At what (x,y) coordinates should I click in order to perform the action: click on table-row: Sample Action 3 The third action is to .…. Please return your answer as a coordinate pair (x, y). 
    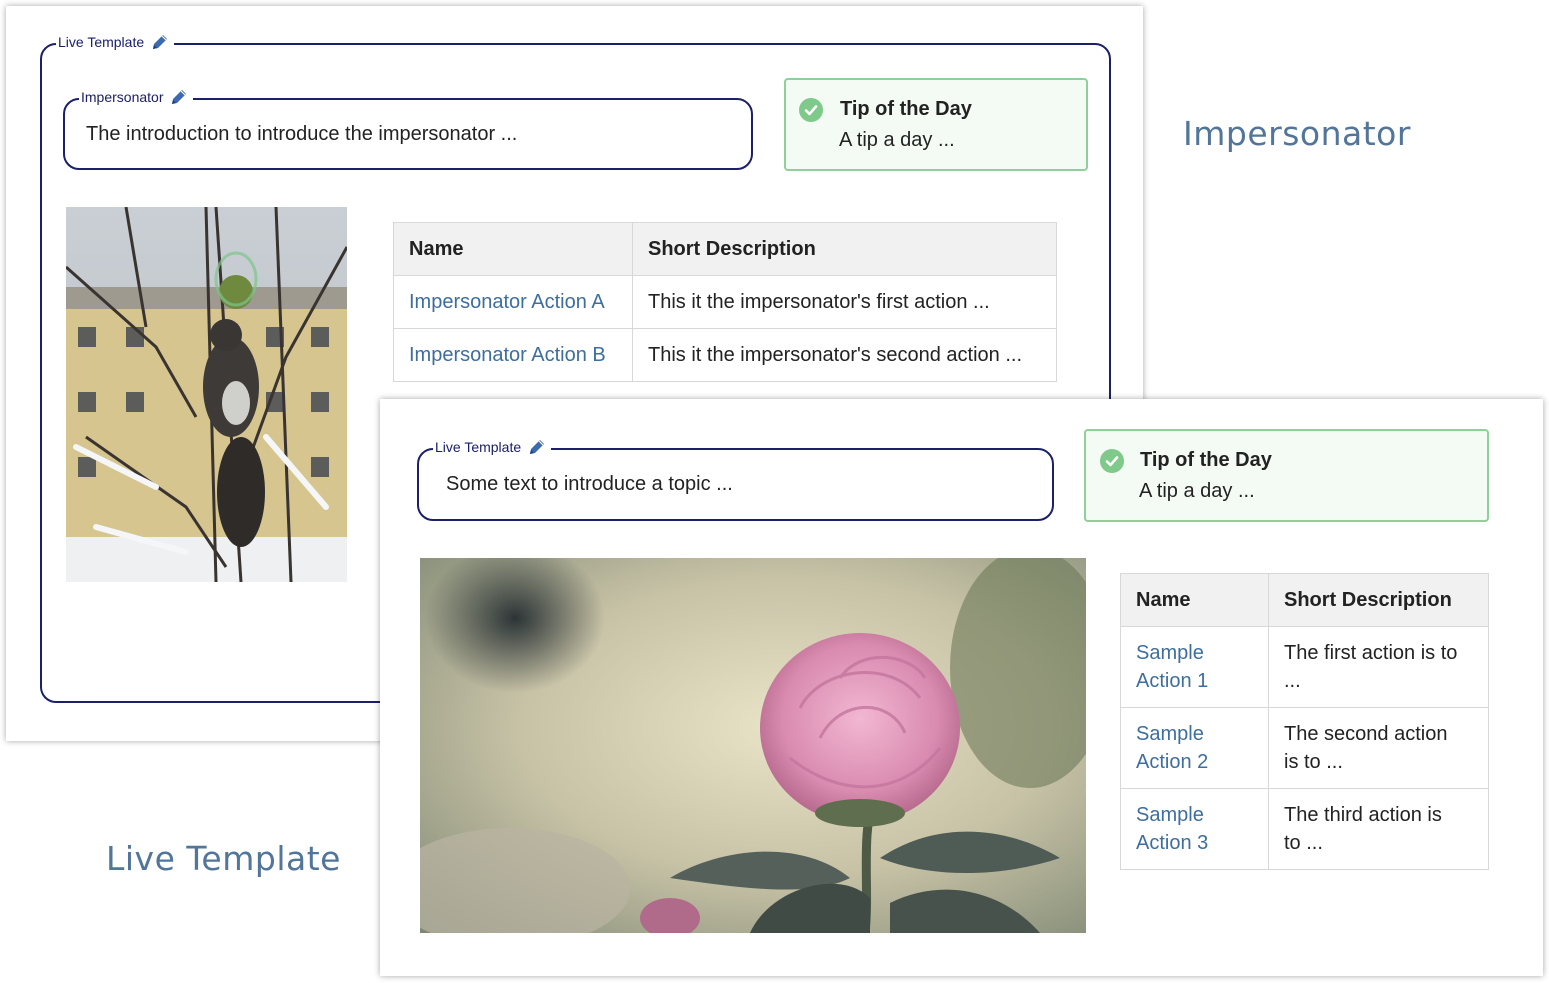
    Looking at the image, I should click on (1304, 829).